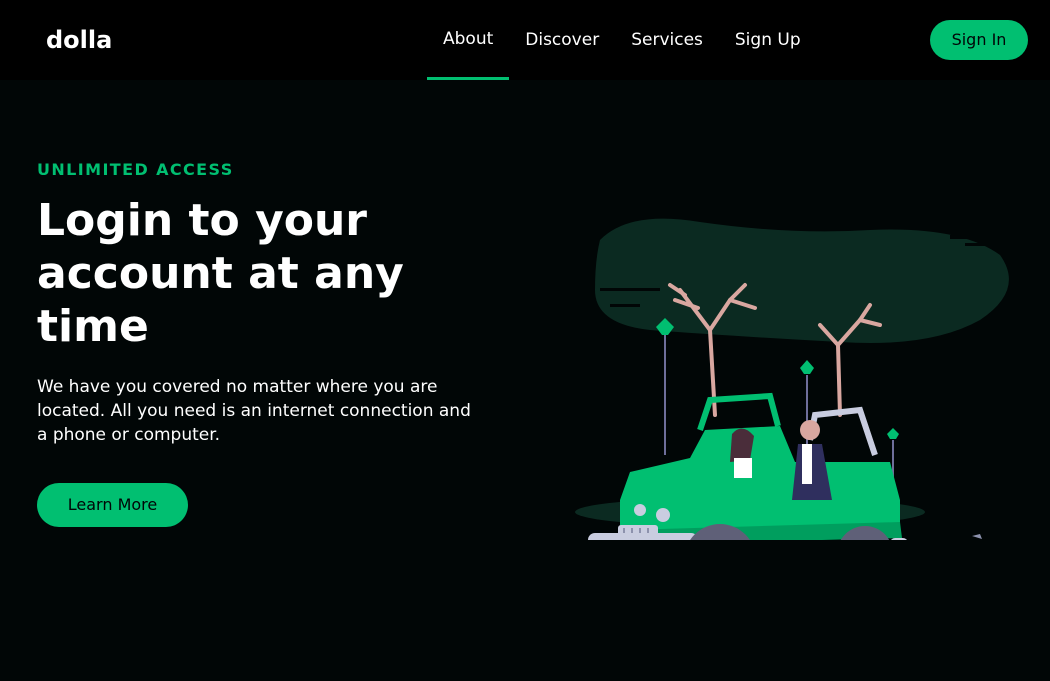  What do you see at coordinates (135, 169) in the screenshot?
I see `hero-top-line: Unlimited Access` at bounding box center [135, 169].